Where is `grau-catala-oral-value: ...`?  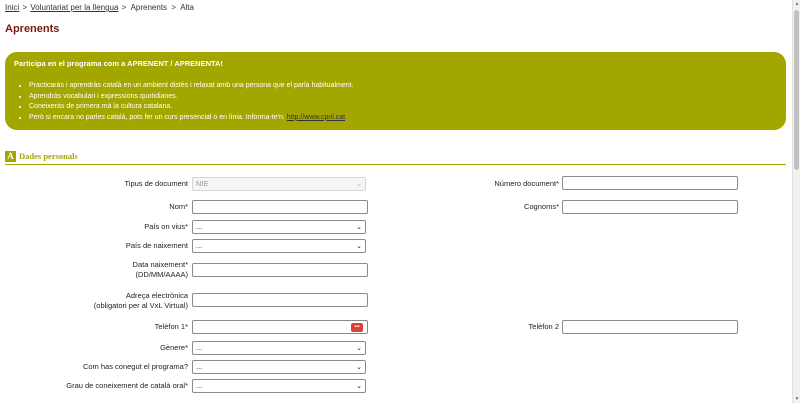 grau-catala-oral-value: ... is located at coordinates (199, 385).